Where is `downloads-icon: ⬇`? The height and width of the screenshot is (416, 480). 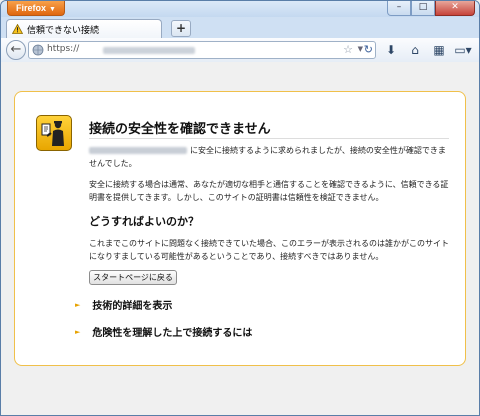 downloads-icon: ⬇ is located at coordinates (391, 50).